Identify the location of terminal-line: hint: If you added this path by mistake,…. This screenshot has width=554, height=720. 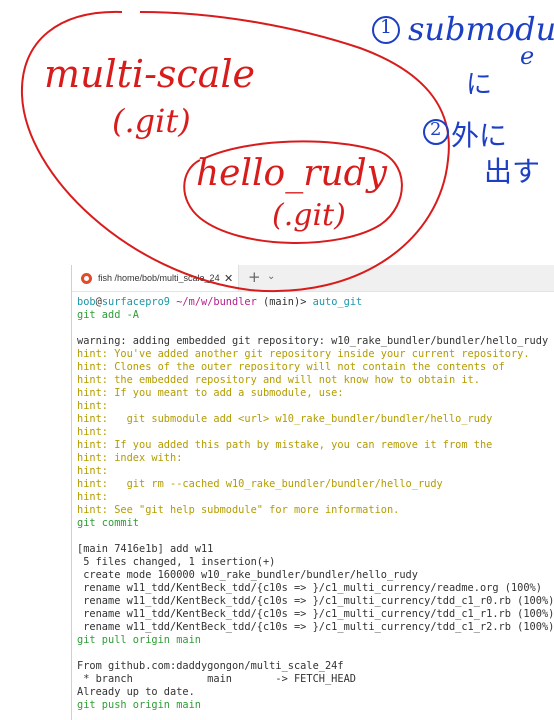
(285, 445).